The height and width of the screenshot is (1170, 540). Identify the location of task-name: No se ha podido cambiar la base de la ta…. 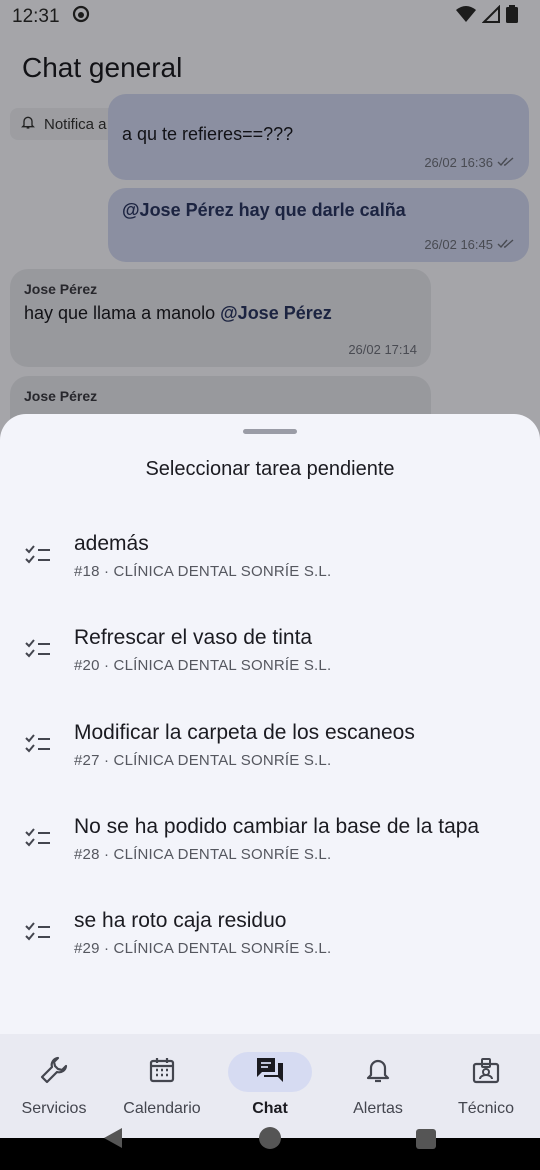
(277, 826).